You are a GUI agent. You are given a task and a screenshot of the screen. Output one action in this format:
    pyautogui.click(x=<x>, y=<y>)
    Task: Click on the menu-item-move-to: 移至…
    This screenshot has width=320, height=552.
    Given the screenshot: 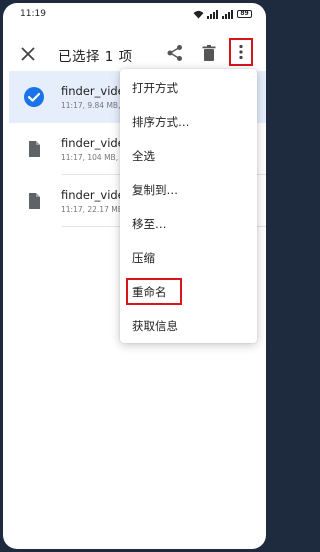 What is the action you would take?
    pyautogui.click(x=188, y=224)
    